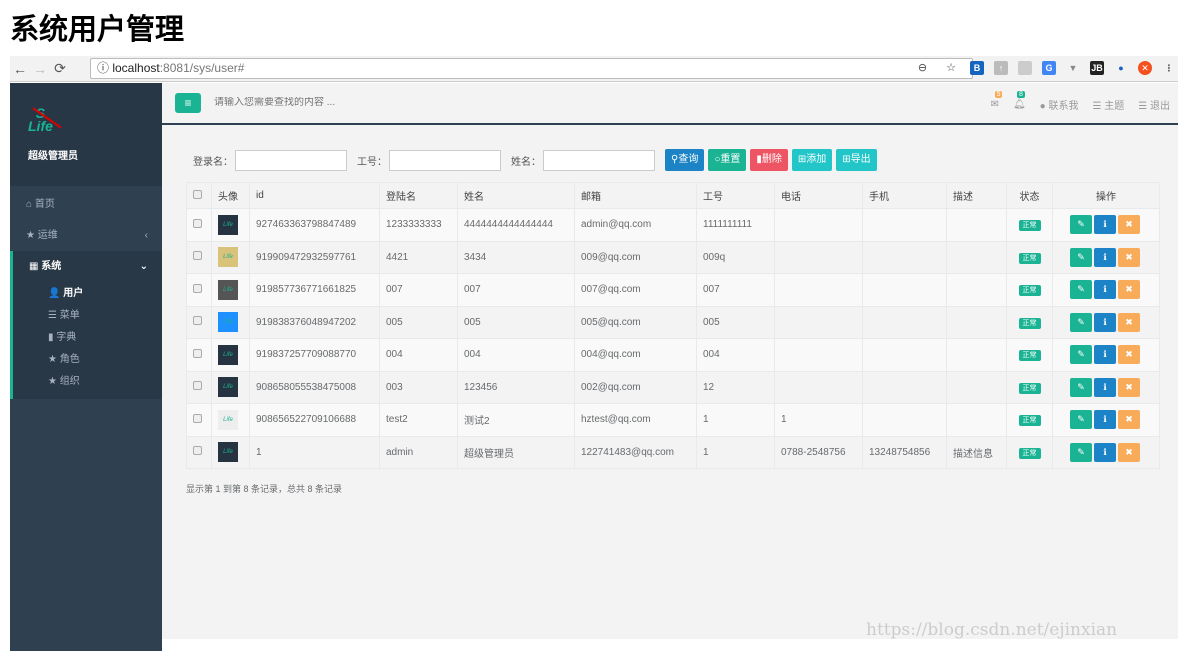 This screenshot has width=1178, height=651. I want to click on export-button: ⊞导出, so click(856, 160).